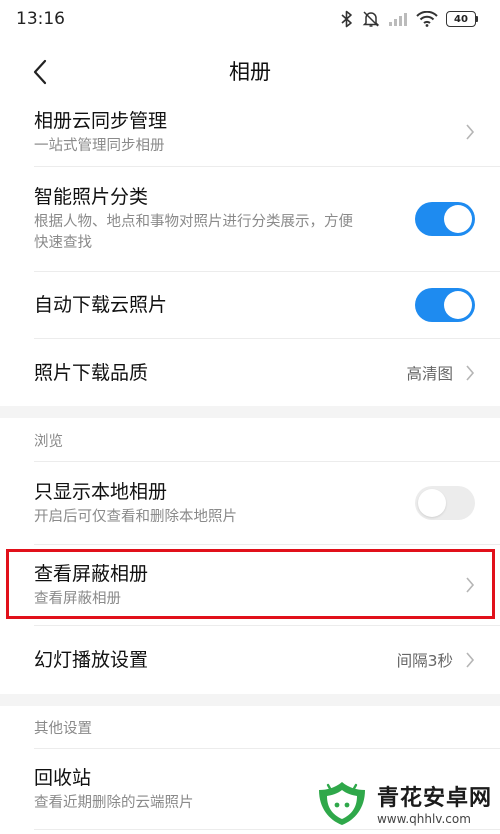  Describe the element at coordinates (427, 19) in the screenshot. I see `wifi-icon` at that location.